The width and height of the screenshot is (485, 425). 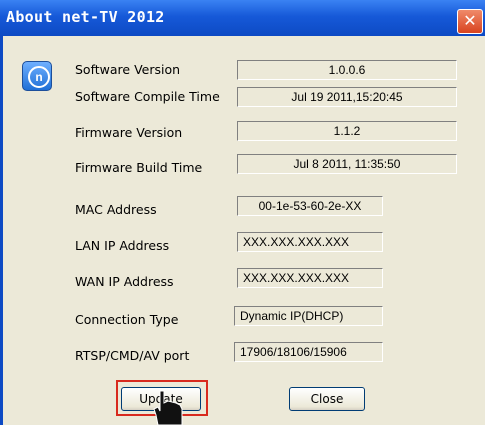 What do you see at coordinates (147, 96) in the screenshot?
I see `software-compile-time-label: Software Compile Time` at bounding box center [147, 96].